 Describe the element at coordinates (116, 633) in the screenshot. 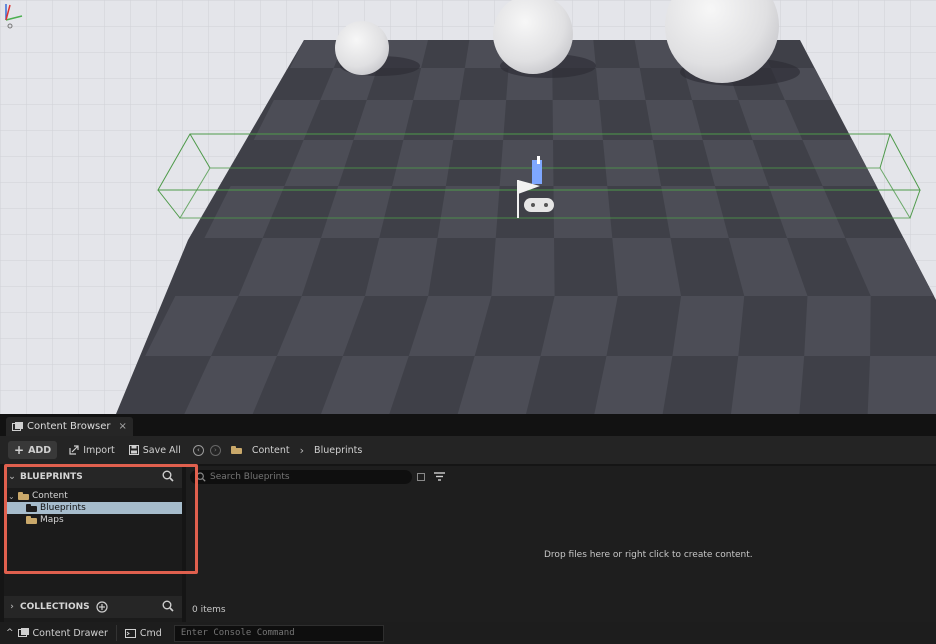

I see `divider` at that location.